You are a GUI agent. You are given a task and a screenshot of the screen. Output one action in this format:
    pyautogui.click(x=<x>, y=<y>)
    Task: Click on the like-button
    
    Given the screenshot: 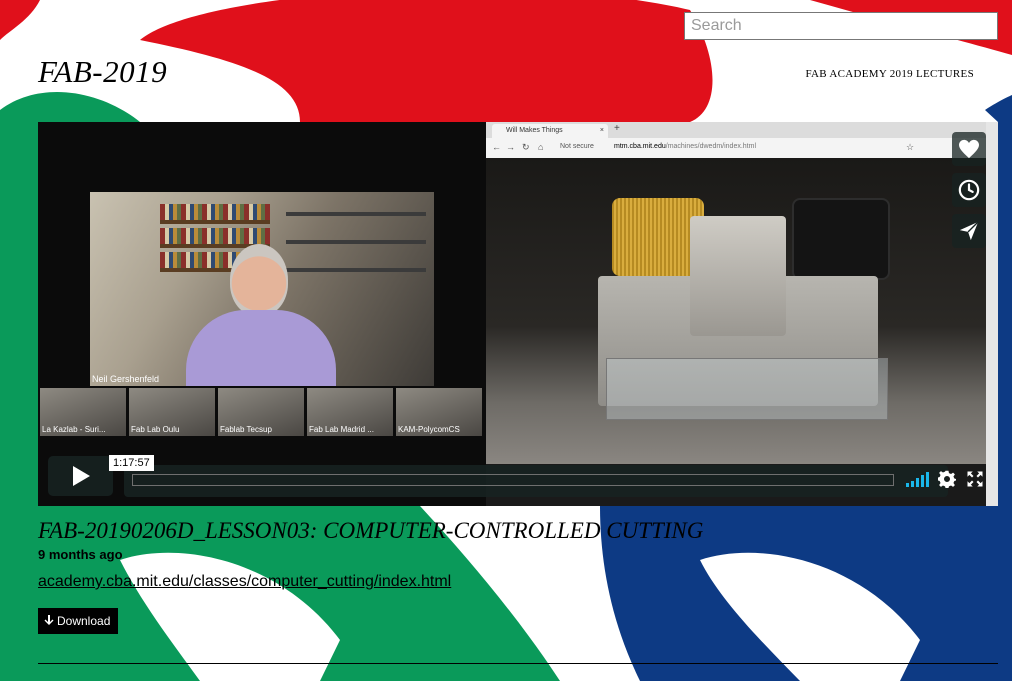 What is the action you would take?
    pyautogui.click(x=969, y=149)
    